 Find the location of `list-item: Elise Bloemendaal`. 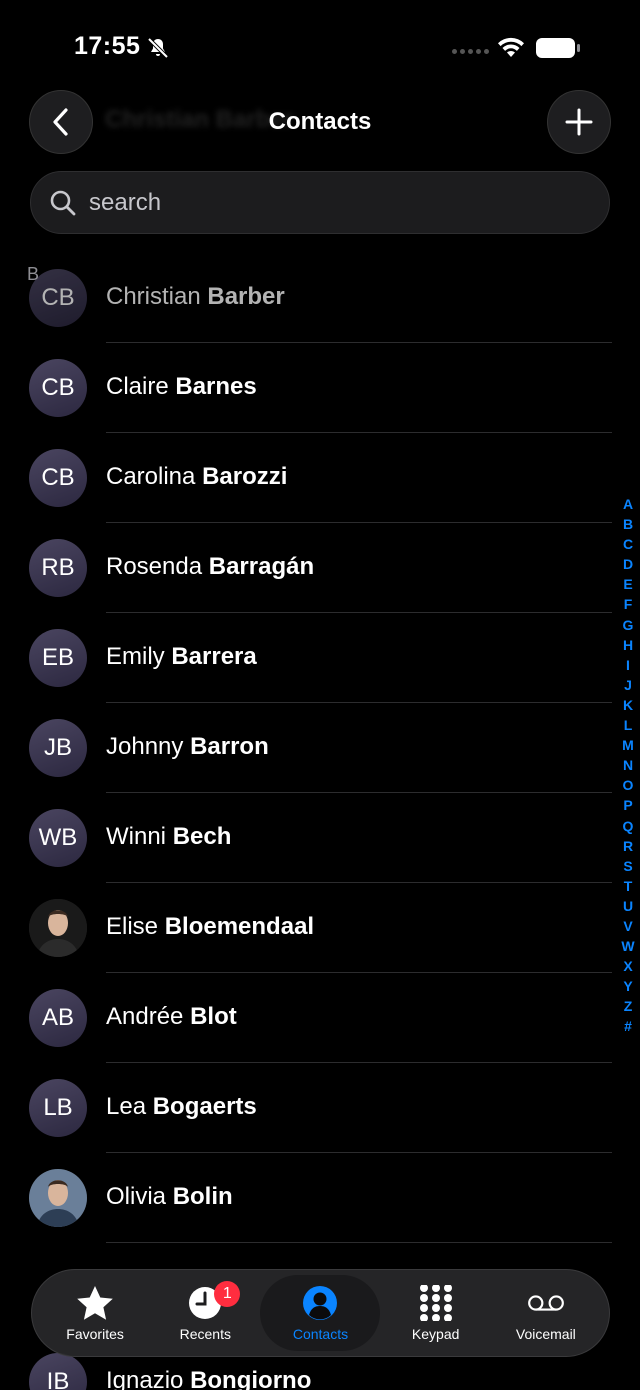

list-item: Elise Bloemendaal is located at coordinates (306, 928).